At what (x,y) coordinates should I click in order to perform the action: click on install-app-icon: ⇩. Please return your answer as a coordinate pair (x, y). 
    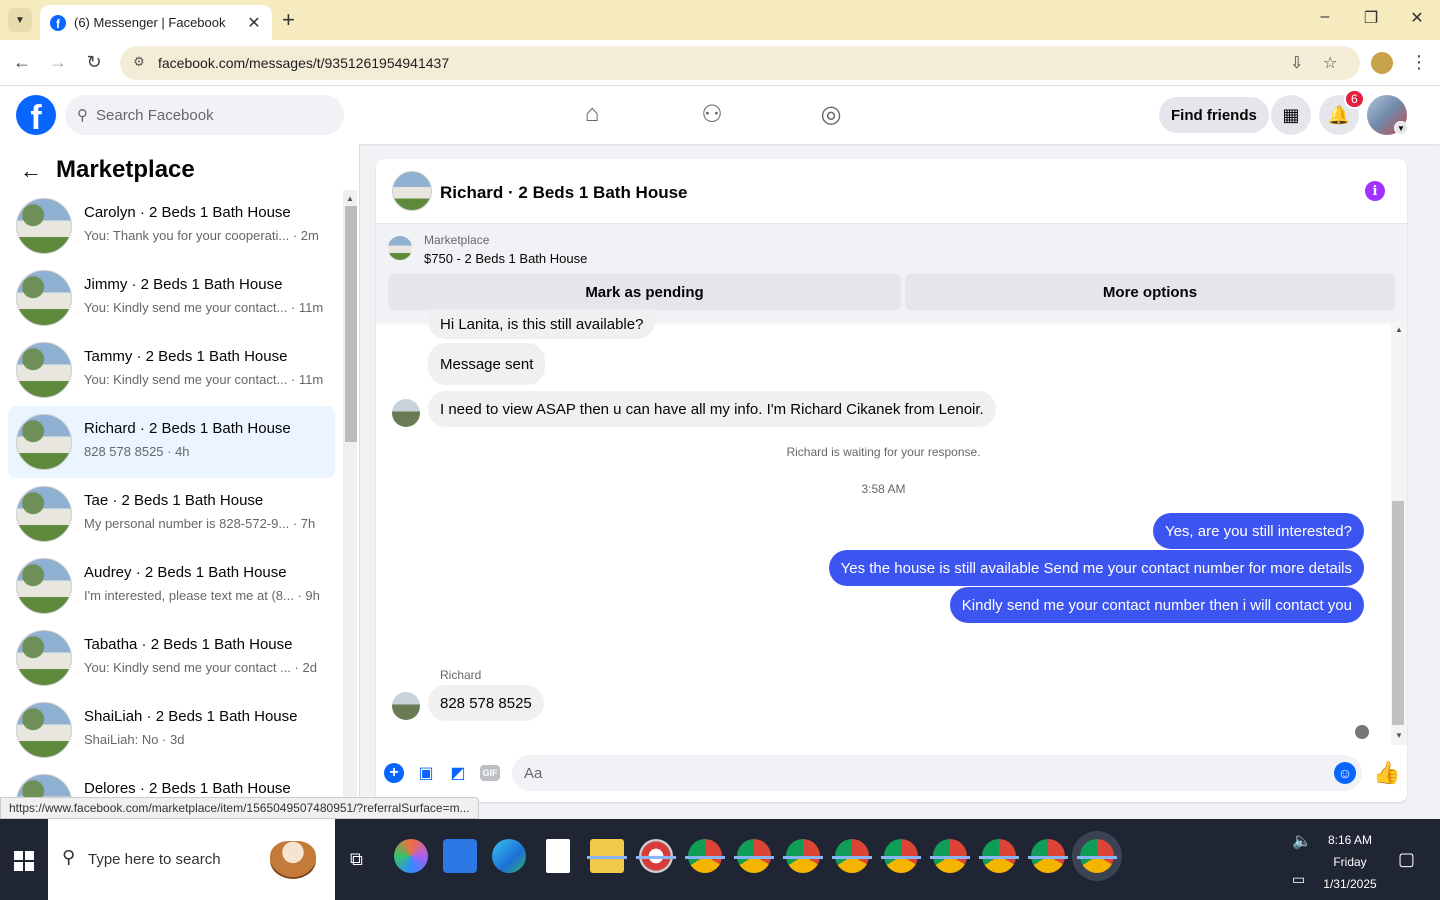
    Looking at the image, I should click on (1296, 63).